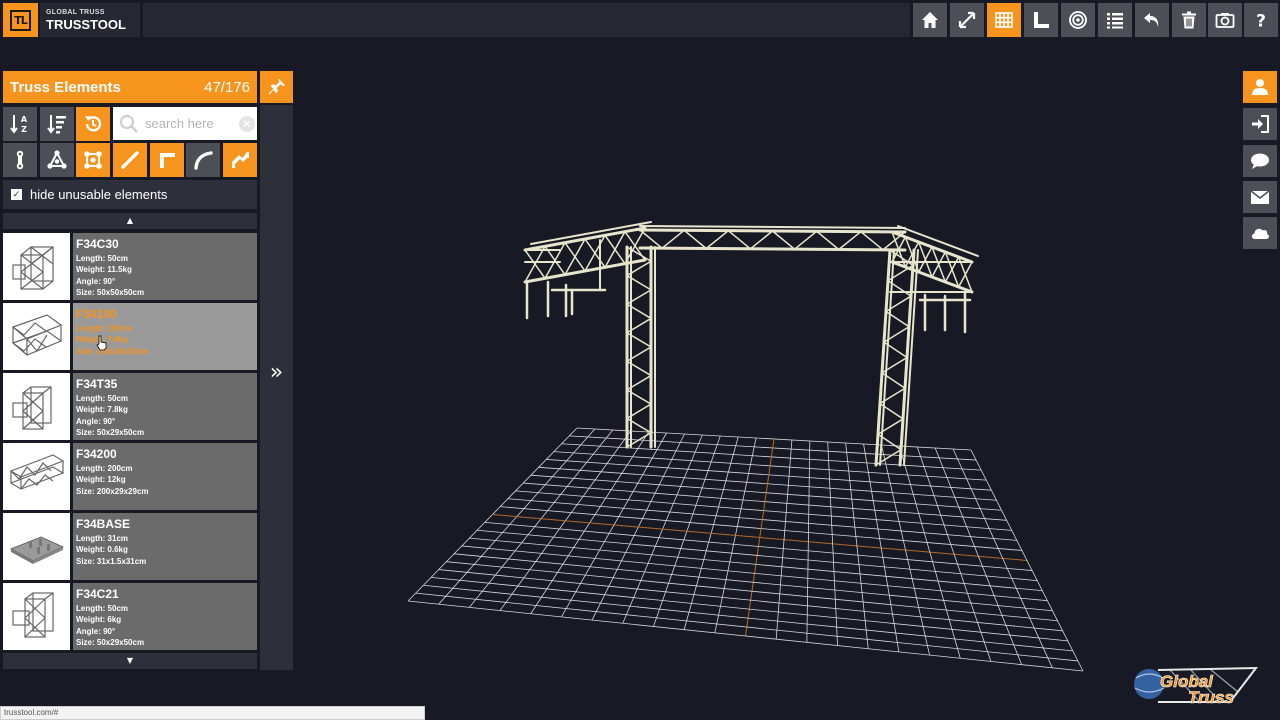 Image resolution: width=1280 pixels, height=720 pixels. What do you see at coordinates (86, 24) in the screenshot?
I see `brand-name: TRUSSTOOL` at bounding box center [86, 24].